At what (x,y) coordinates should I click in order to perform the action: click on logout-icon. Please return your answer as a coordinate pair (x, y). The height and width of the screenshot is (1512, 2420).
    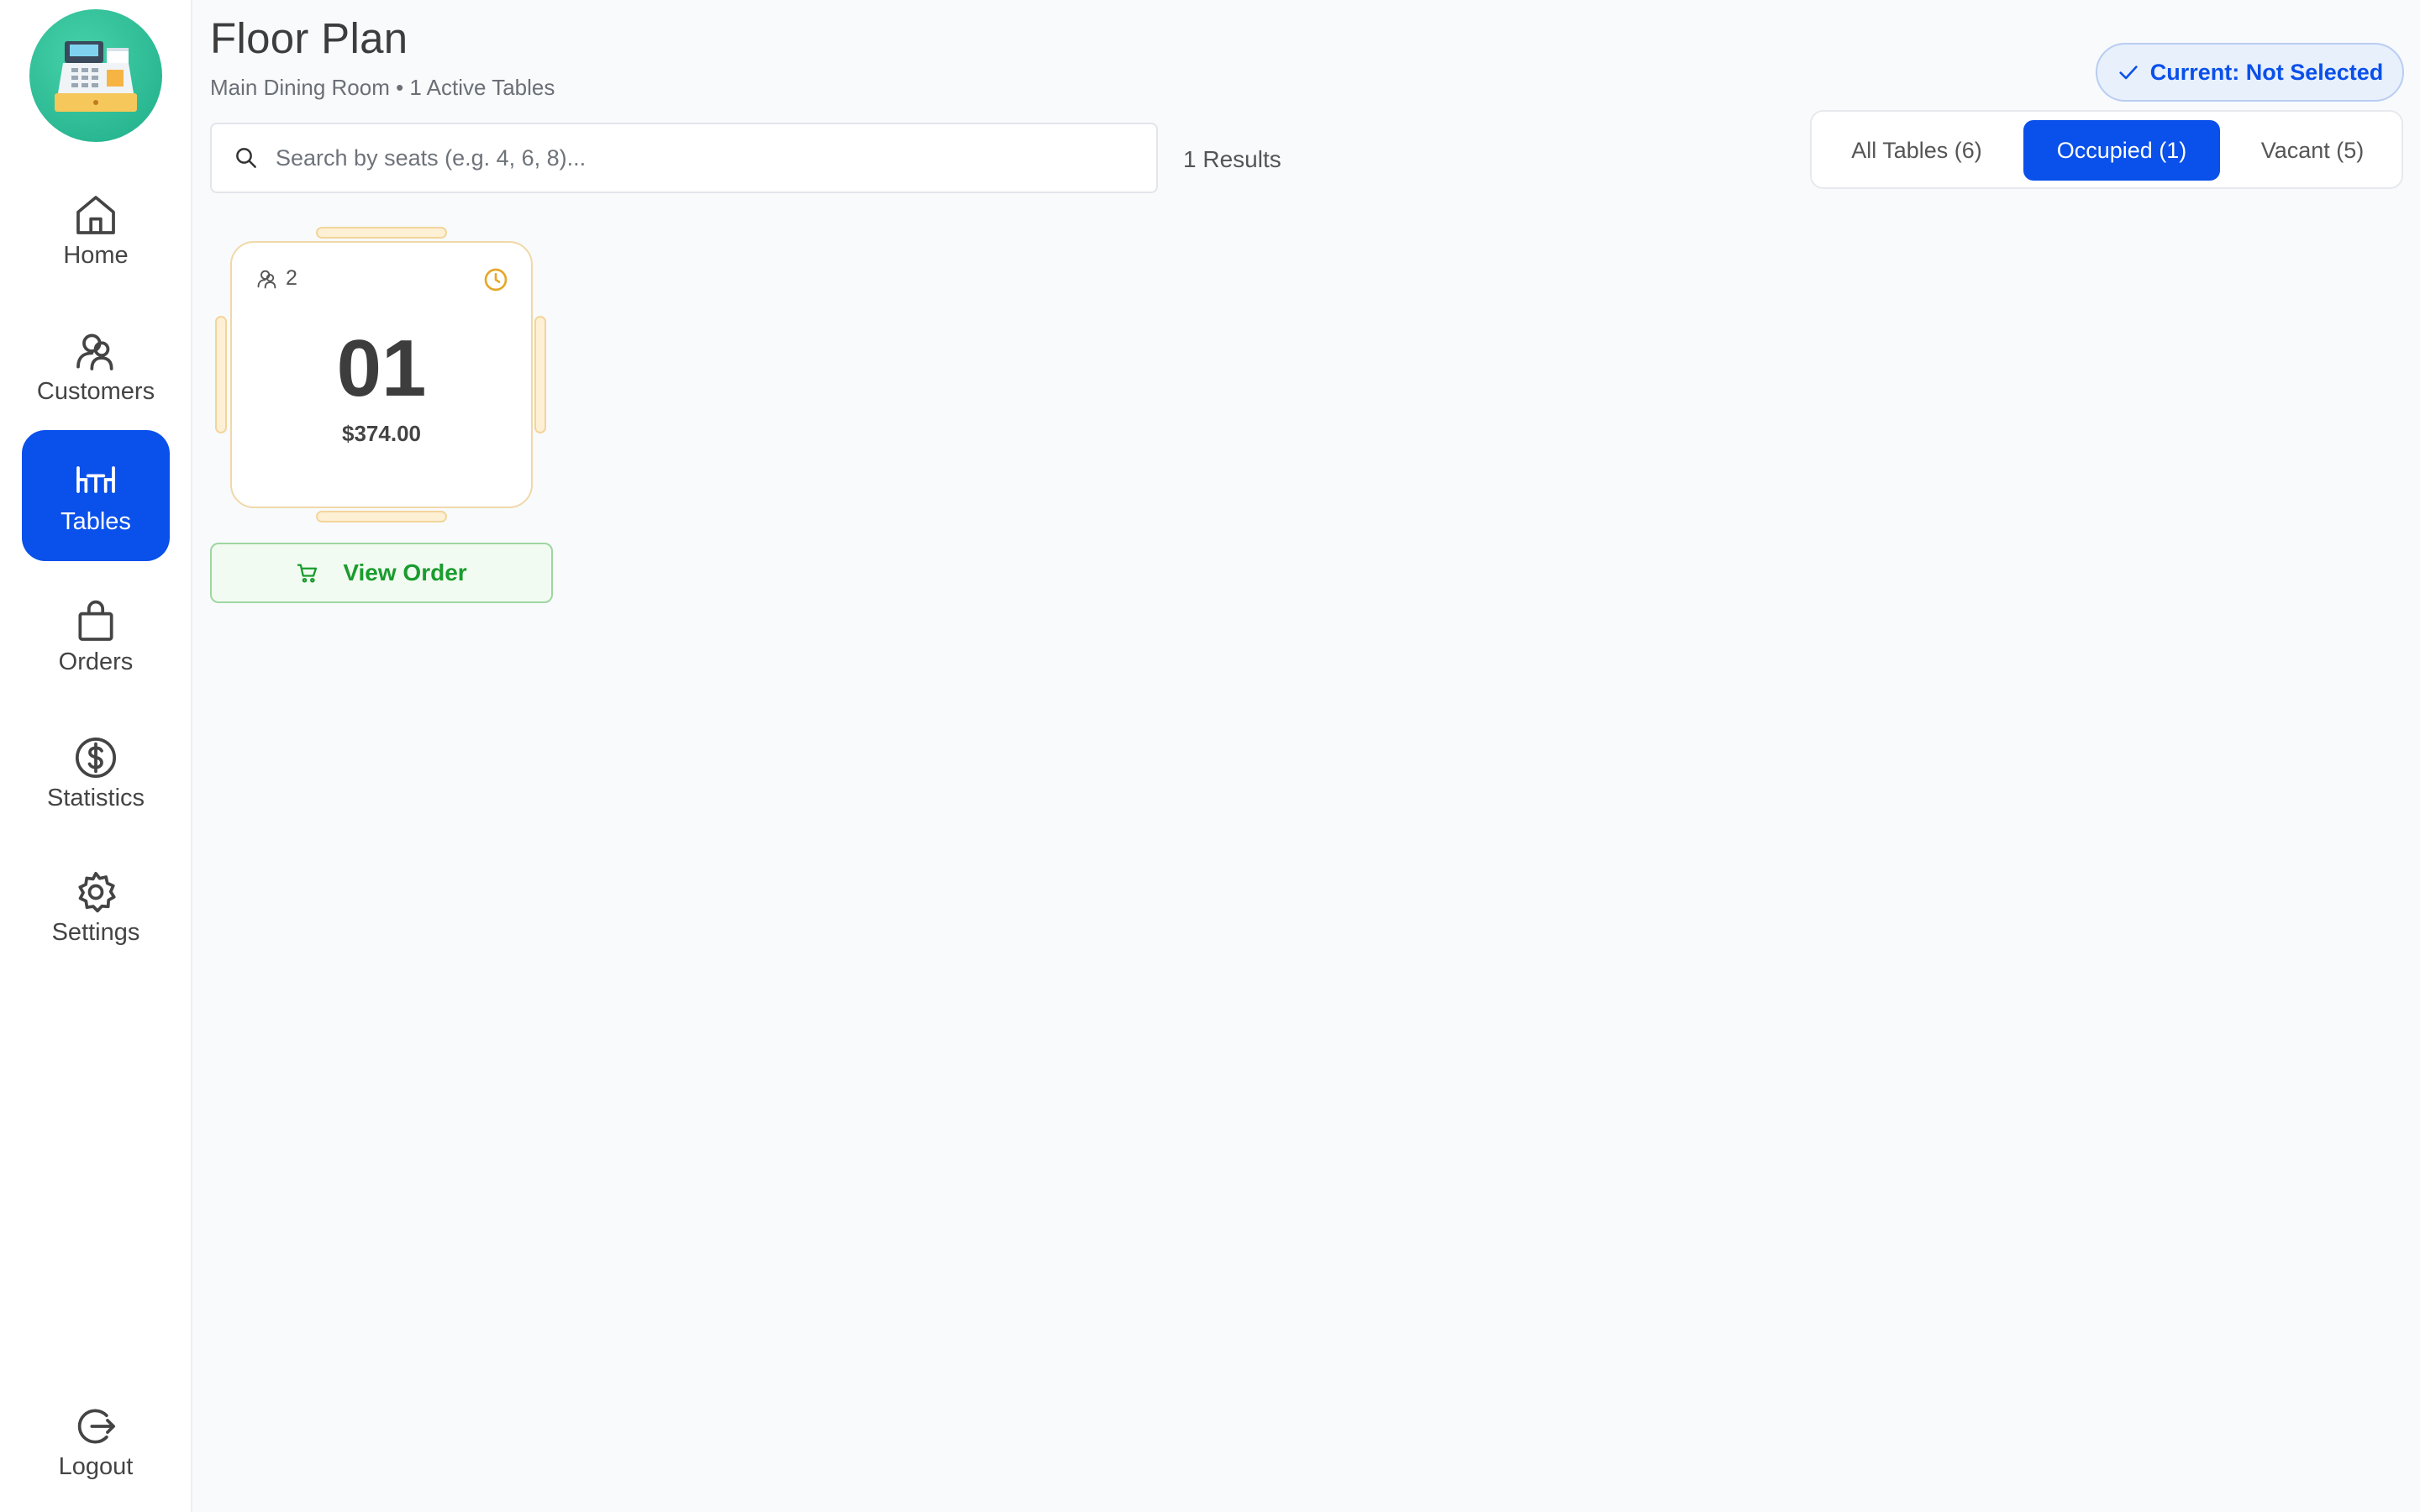
    Looking at the image, I should click on (96, 1426).